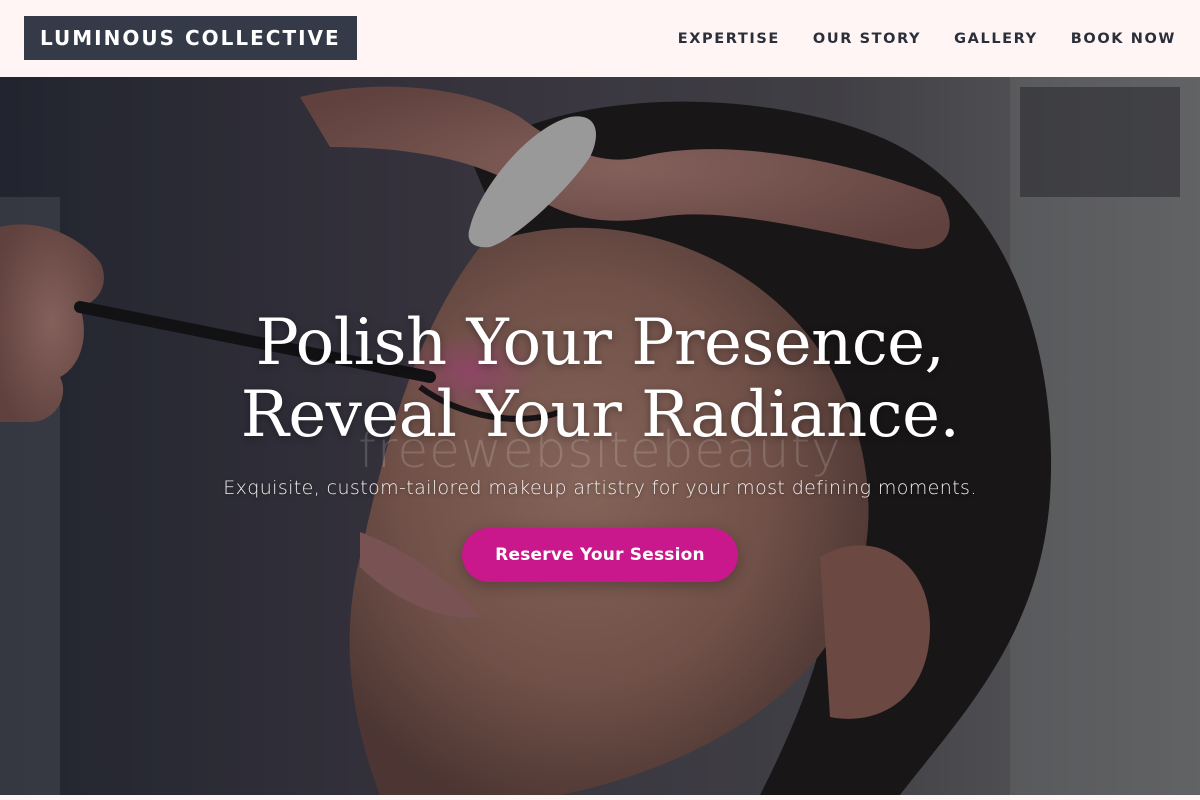 The height and width of the screenshot is (800, 1200). Describe the element at coordinates (1123, 39) in the screenshot. I see `nav-link-book-now: BOOK NOW` at that location.